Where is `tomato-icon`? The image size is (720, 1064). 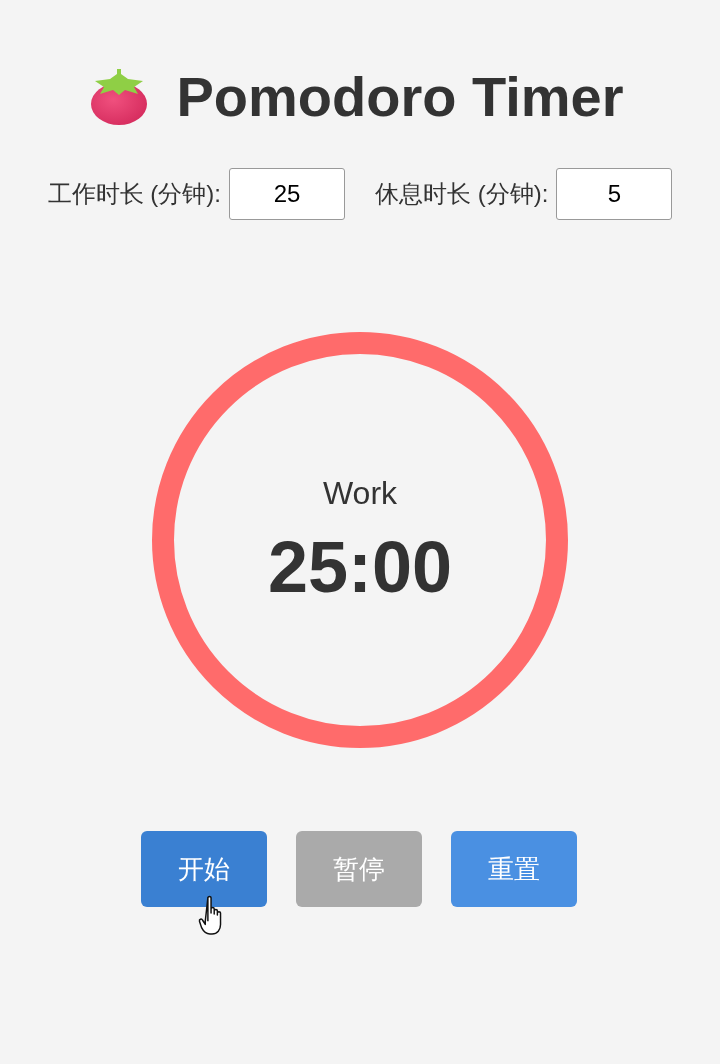
tomato-icon is located at coordinates (119, 97).